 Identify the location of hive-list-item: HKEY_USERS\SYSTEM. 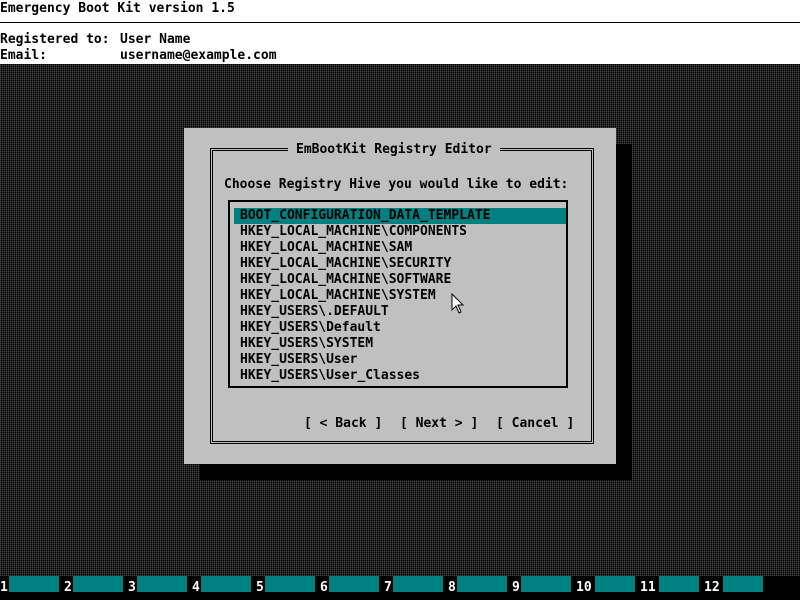
(400, 344).